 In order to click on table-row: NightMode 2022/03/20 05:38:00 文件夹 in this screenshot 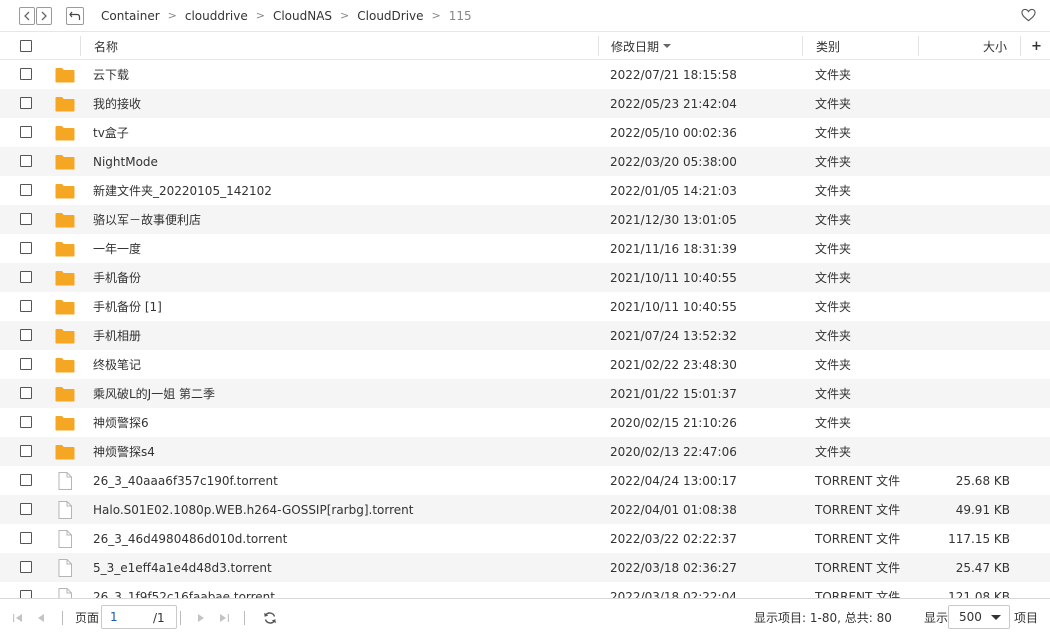, I will do `click(525, 161)`.